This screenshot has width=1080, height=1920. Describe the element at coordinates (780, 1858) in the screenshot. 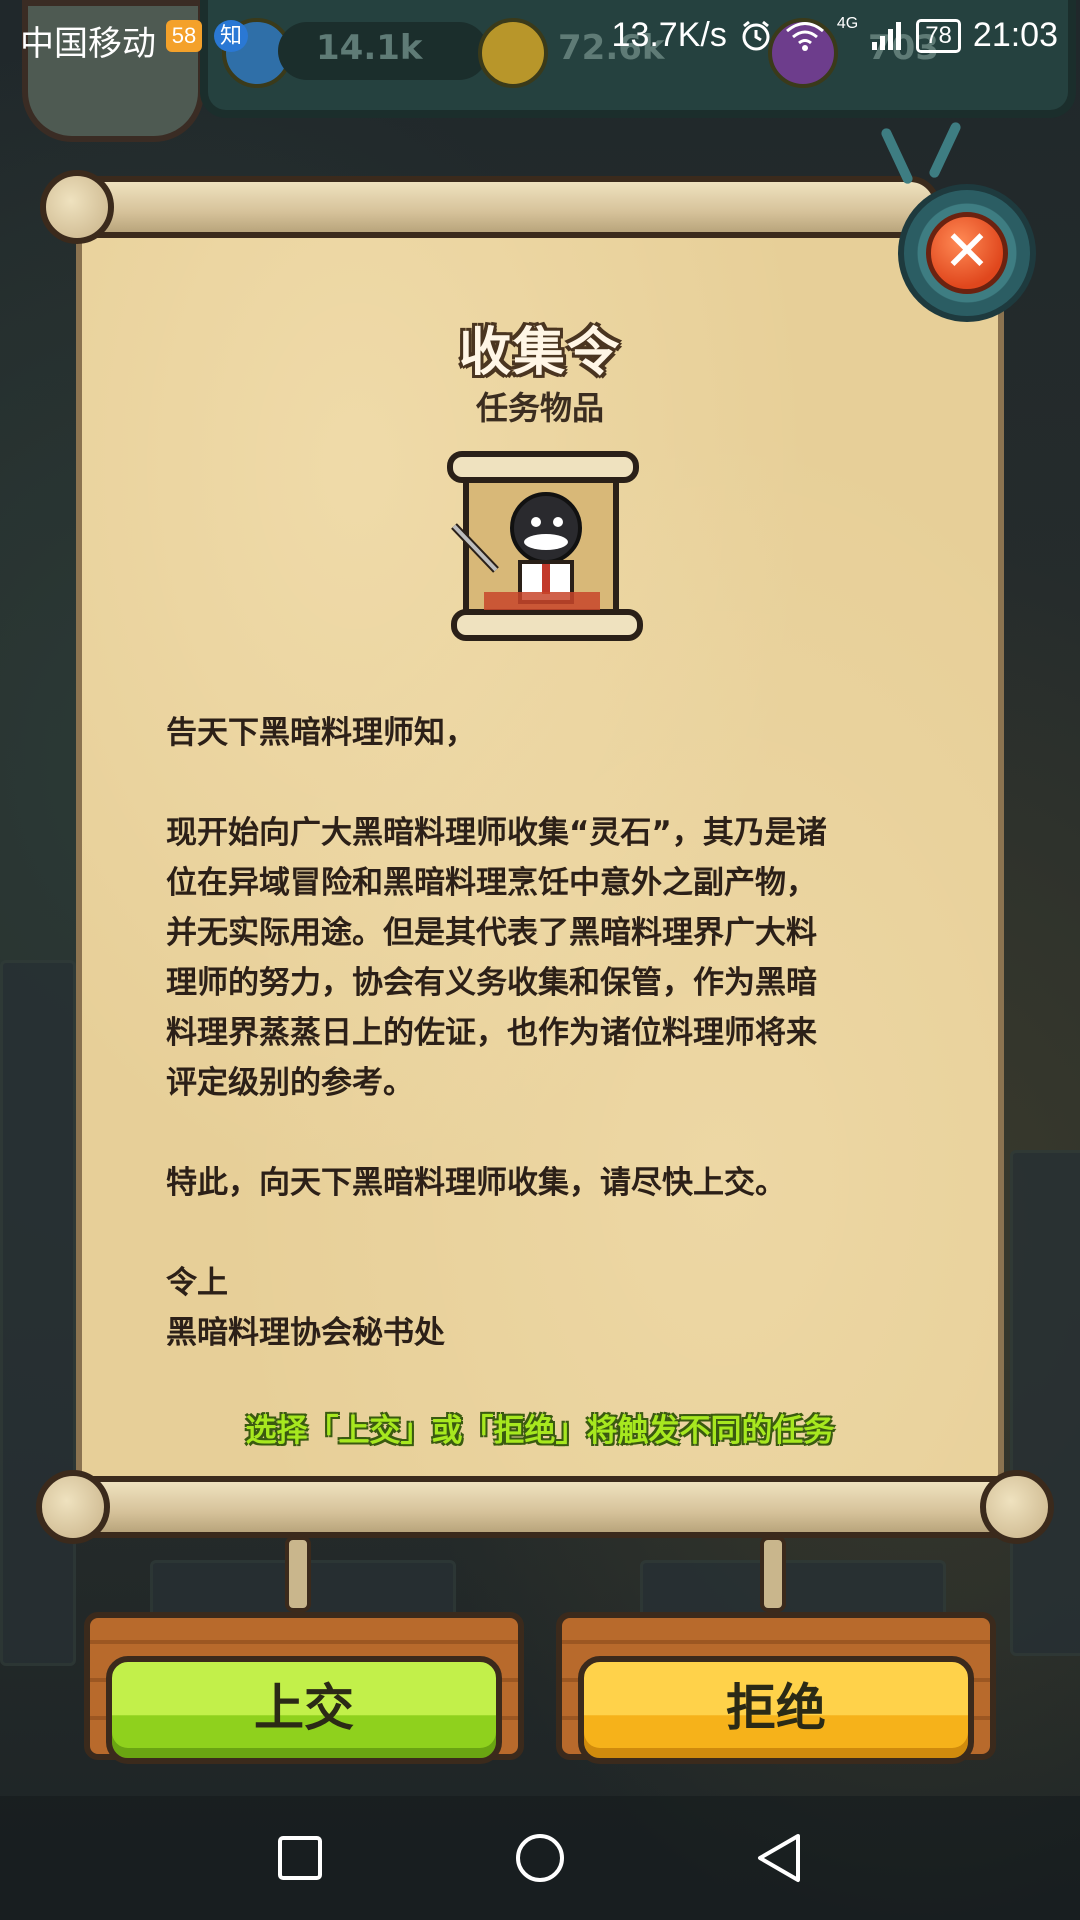

I see `back-icon` at that location.